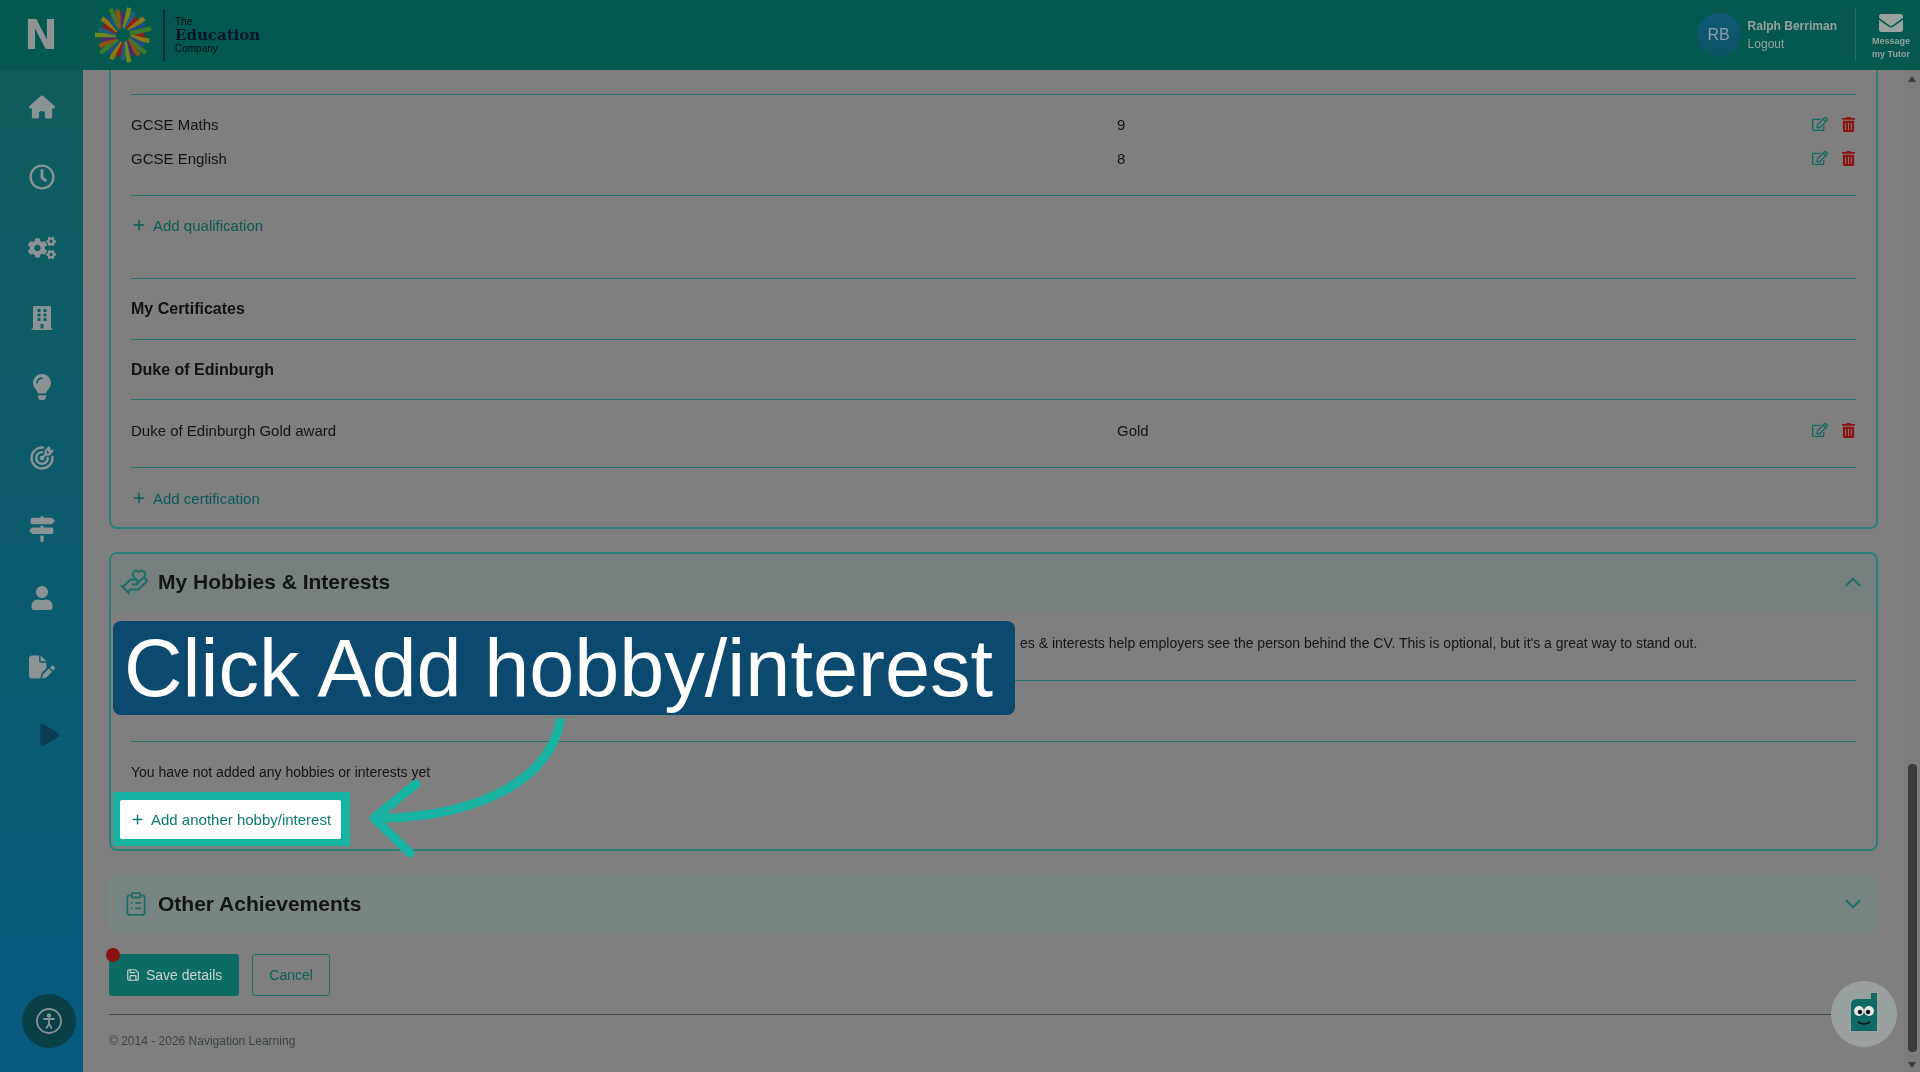 This screenshot has height=1072, width=1920. What do you see at coordinates (41, 35) in the screenshot?
I see `app-logo: N` at bounding box center [41, 35].